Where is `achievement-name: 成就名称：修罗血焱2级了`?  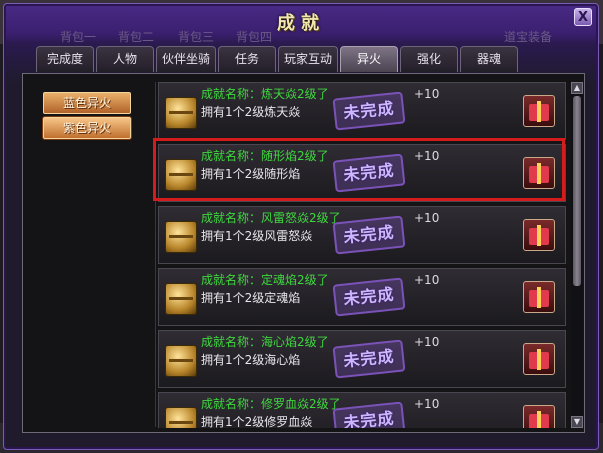 achievement-name: 成就名称：修罗血焱2级了 is located at coordinates (271, 404).